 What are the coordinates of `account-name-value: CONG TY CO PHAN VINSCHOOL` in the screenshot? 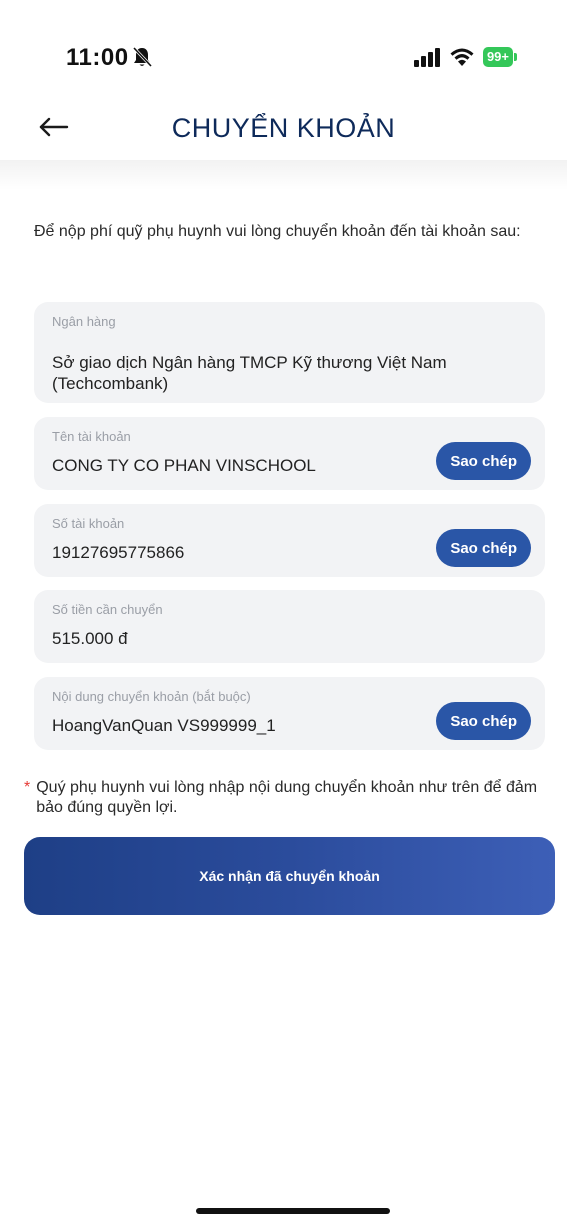 It's located at (184, 465).